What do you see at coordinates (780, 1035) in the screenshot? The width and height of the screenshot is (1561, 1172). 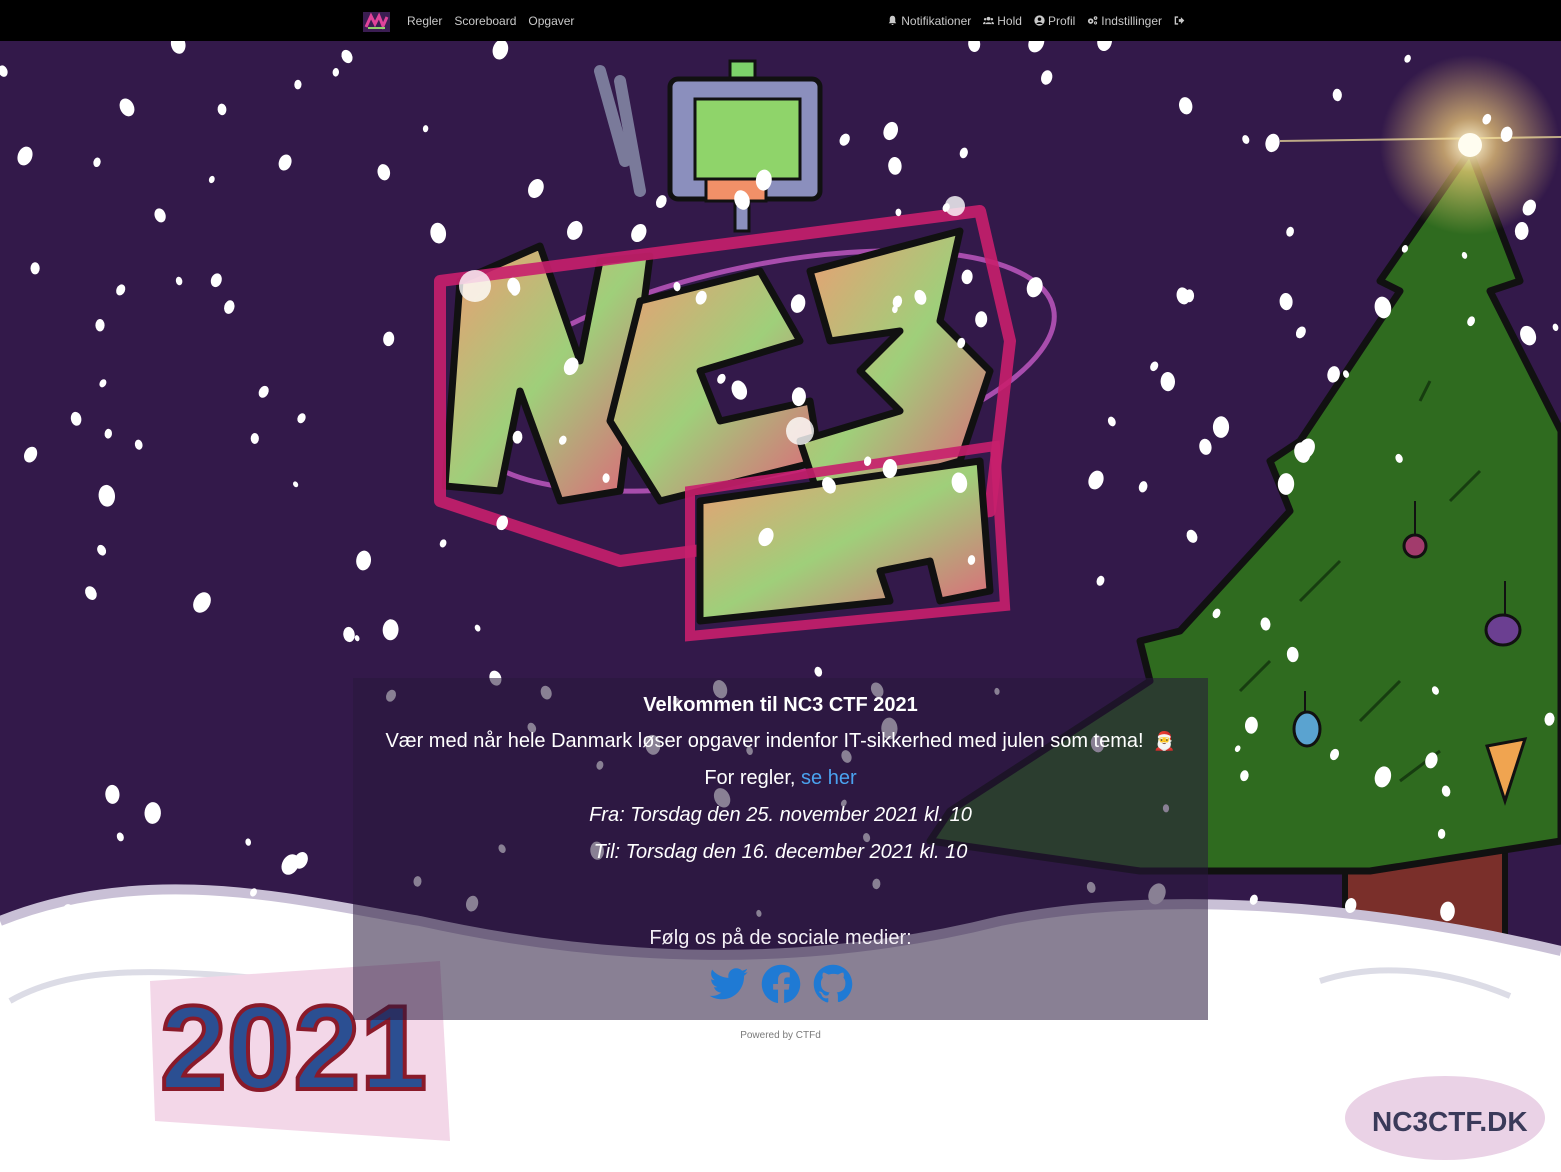 I see `powered-by-footer: Powered by CTFd` at bounding box center [780, 1035].